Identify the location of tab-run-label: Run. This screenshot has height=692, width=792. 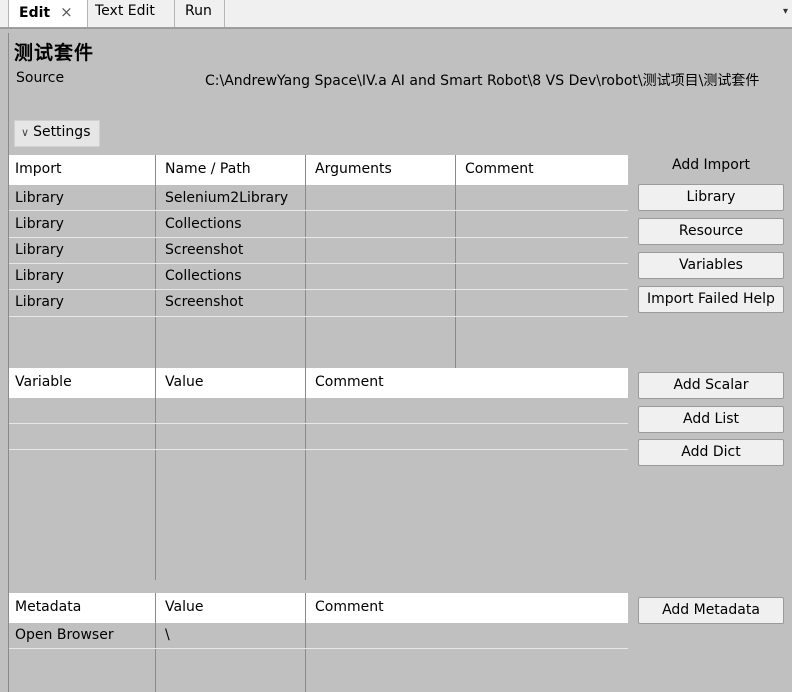
(198, 11).